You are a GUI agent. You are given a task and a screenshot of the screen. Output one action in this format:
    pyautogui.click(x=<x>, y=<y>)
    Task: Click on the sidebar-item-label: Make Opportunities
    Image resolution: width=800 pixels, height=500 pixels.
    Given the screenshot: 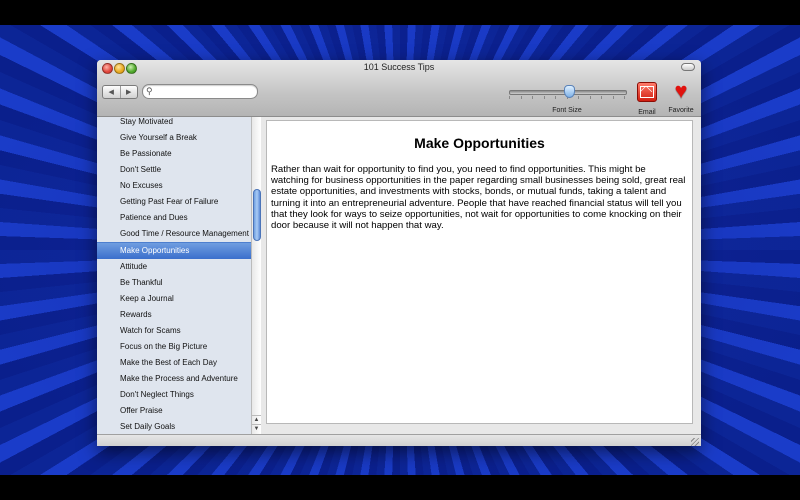 What is the action you would take?
    pyautogui.click(x=155, y=250)
    